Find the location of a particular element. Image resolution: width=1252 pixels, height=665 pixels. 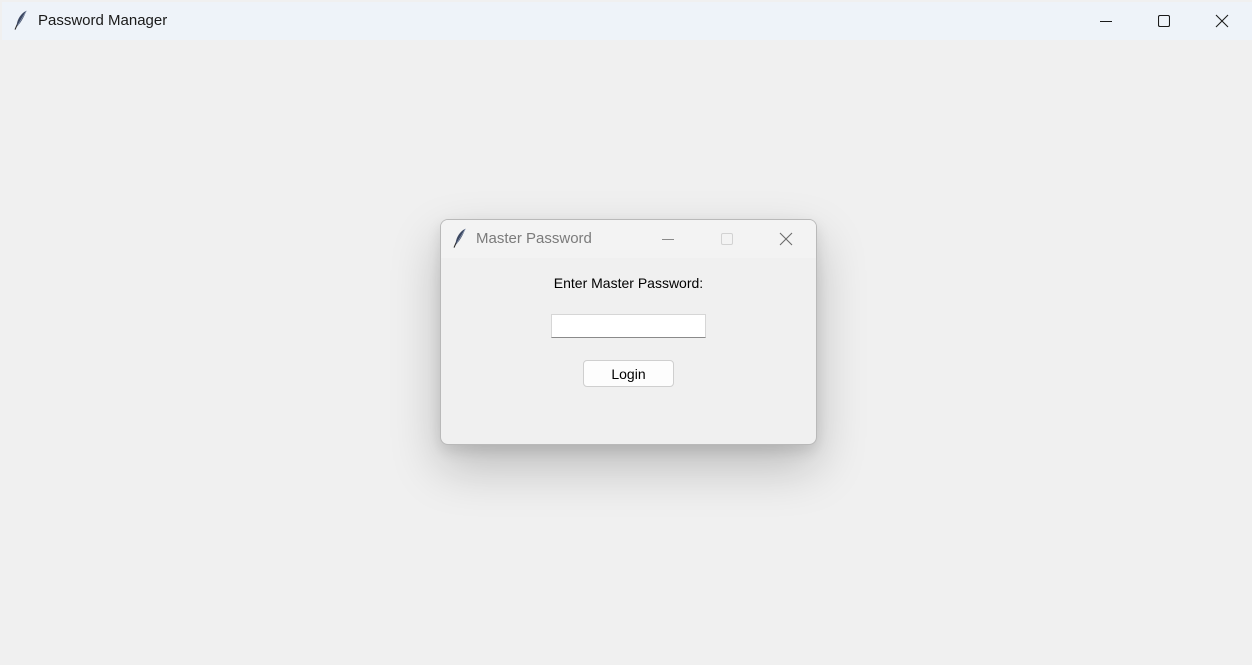

login-button: Login is located at coordinates (628, 373).